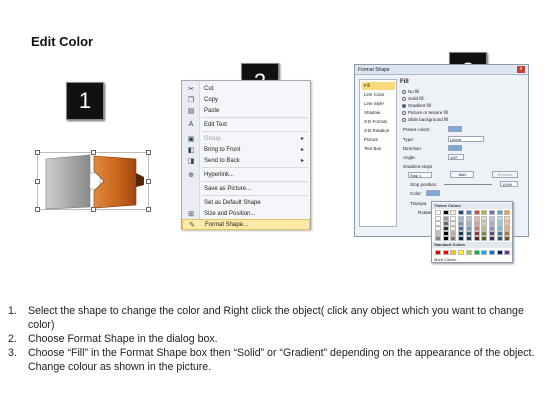 This screenshot has width=560, height=420. Describe the element at coordinates (425, 119) in the screenshot. I see `radio-slide-bg-fill: Slide background fill` at that location.